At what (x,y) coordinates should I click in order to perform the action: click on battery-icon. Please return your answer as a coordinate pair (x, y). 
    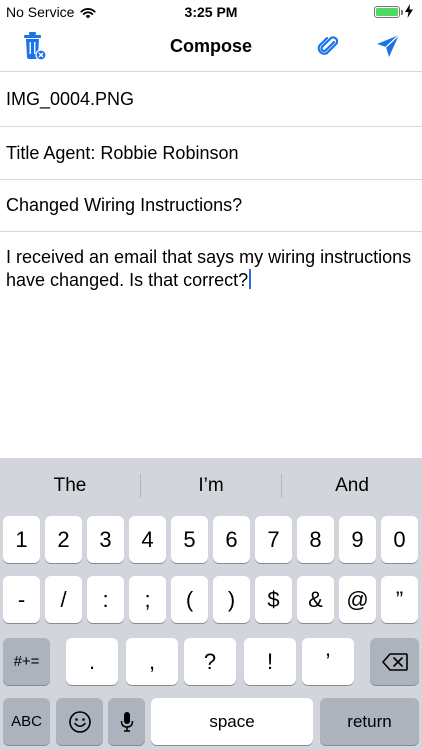
    Looking at the image, I should click on (388, 12).